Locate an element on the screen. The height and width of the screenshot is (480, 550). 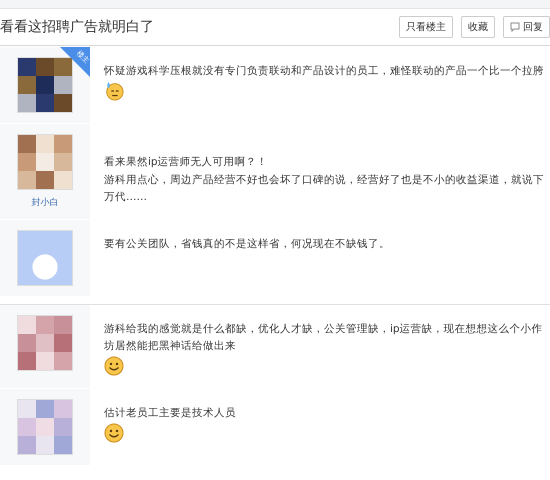
post-text: 估计老员工主要是技术人员 is located at coordinates (170, 413).